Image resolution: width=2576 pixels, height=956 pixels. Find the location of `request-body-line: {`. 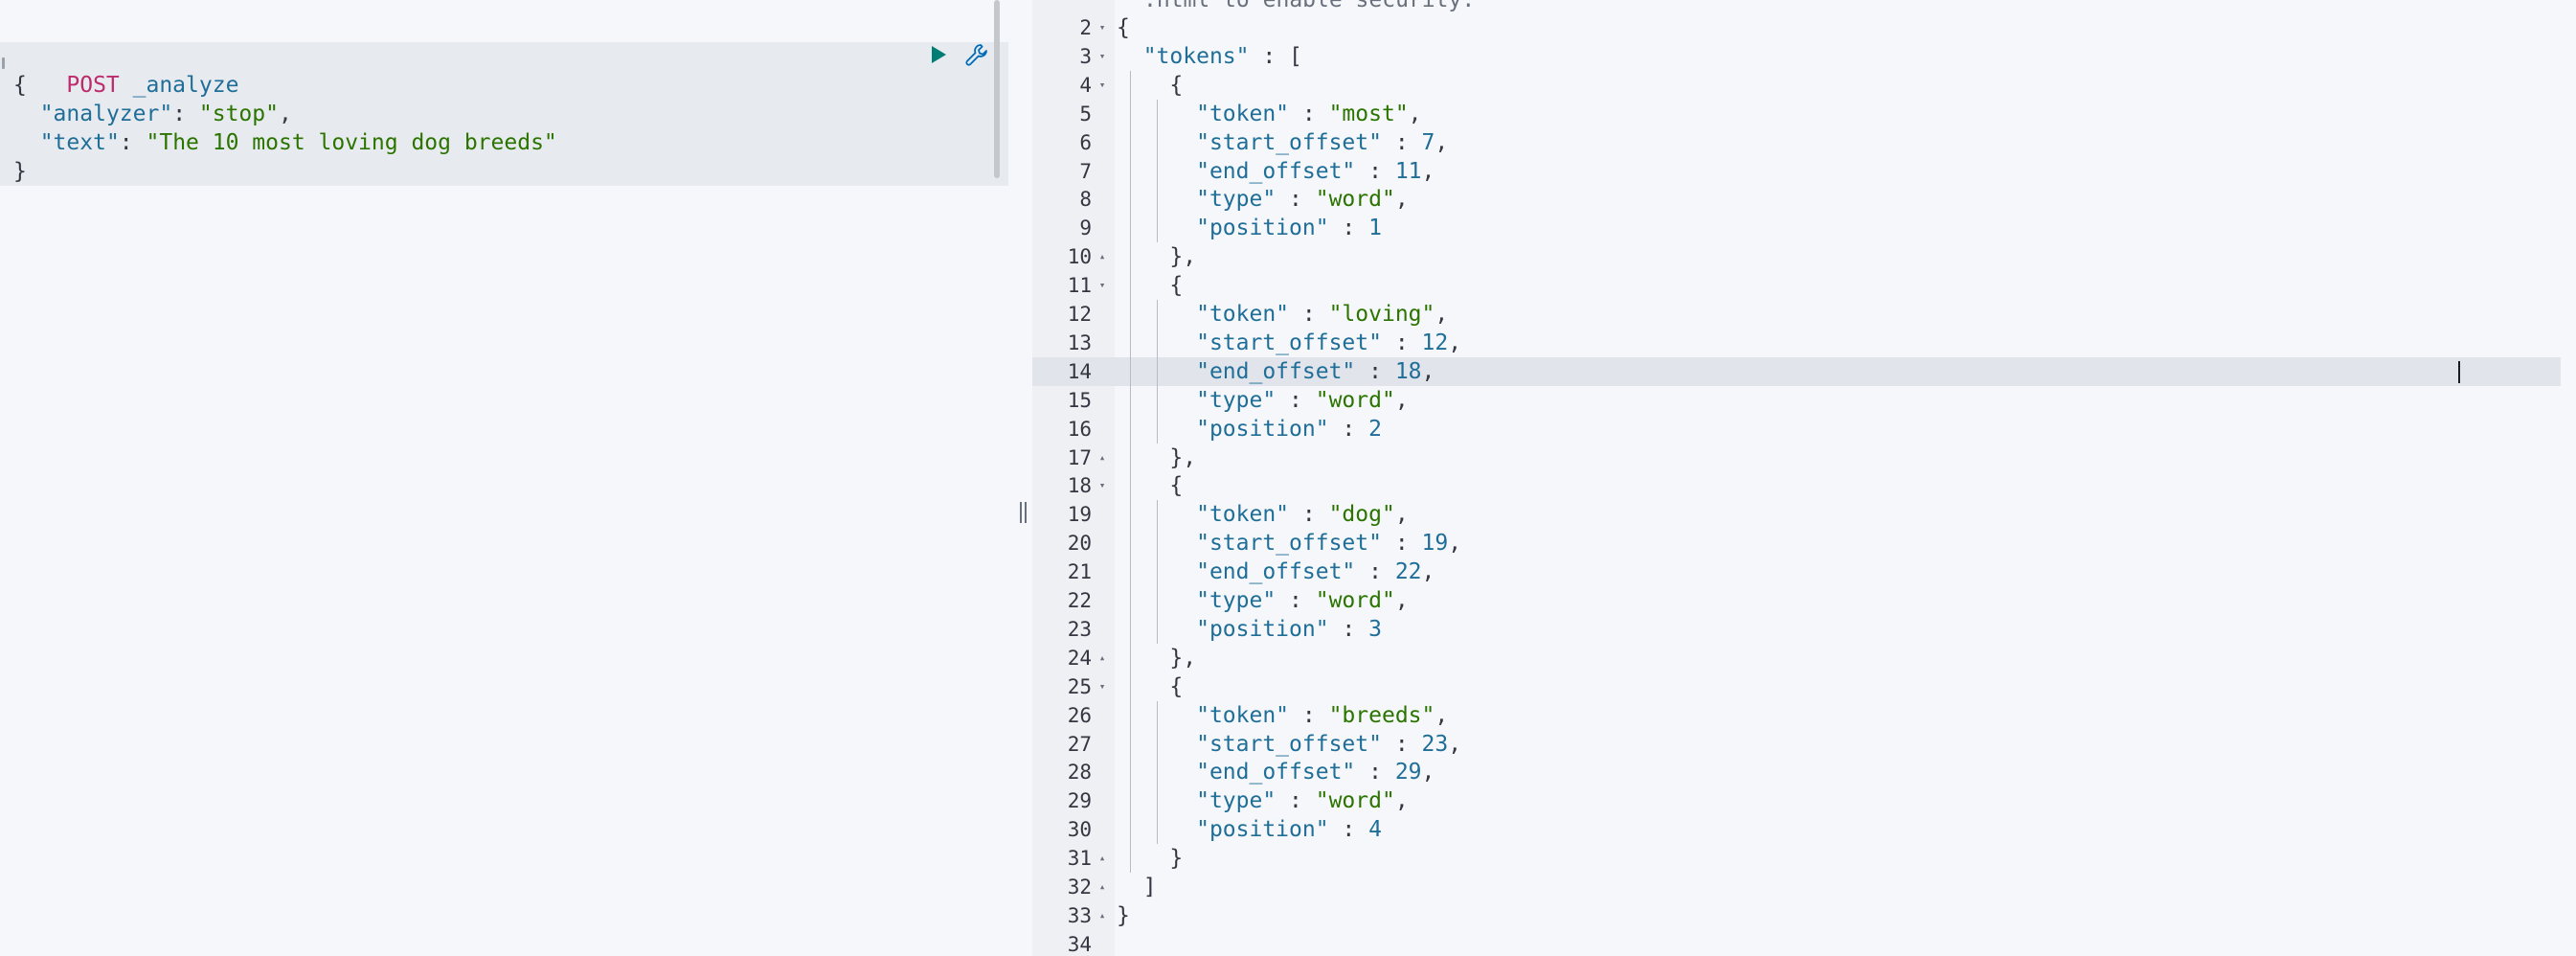

request-body-line: { is located at coordinates (20, 85).